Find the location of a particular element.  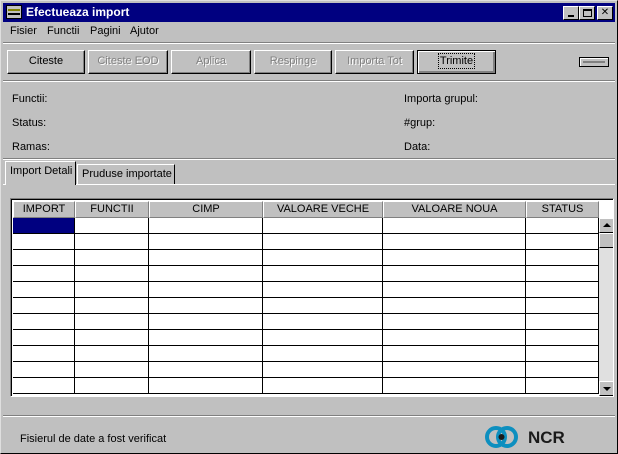

citeste-button: Citeste is located at coordinates (46, 62).